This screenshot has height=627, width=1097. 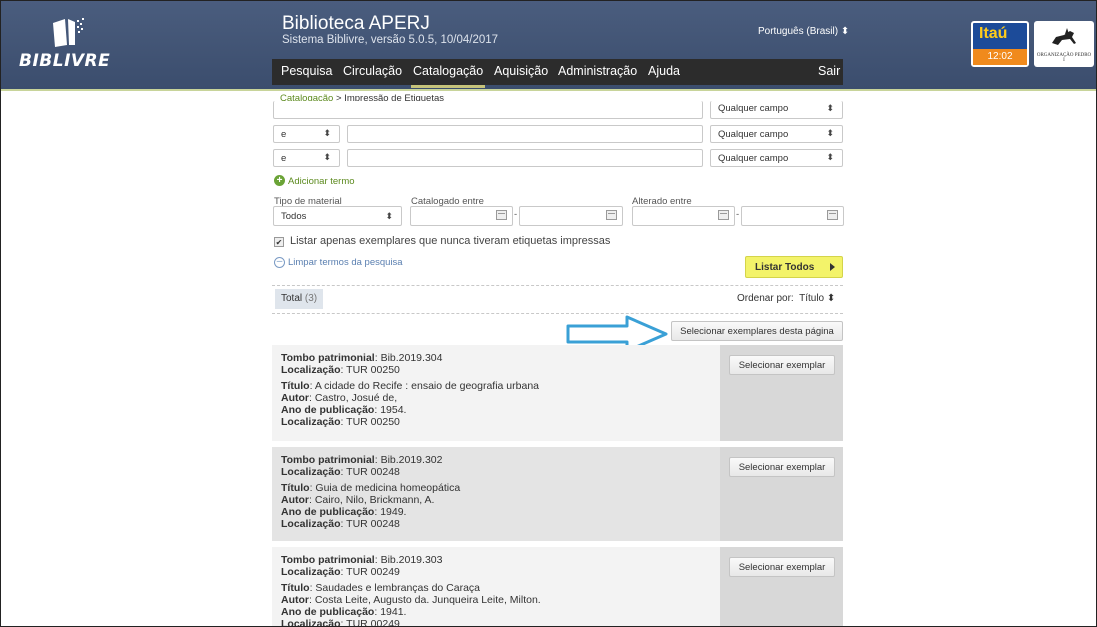 What do you see at coordinates (292, 298) in the screenshot?
I see `total-label: Total` at bounding box center [292, 298].